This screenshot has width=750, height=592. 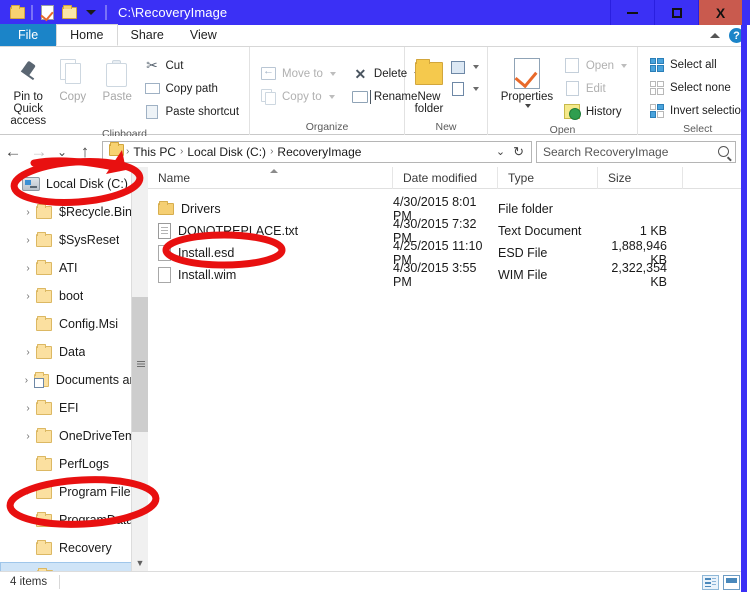 I want to click on open-button: Open, so click(x=595, y=65).